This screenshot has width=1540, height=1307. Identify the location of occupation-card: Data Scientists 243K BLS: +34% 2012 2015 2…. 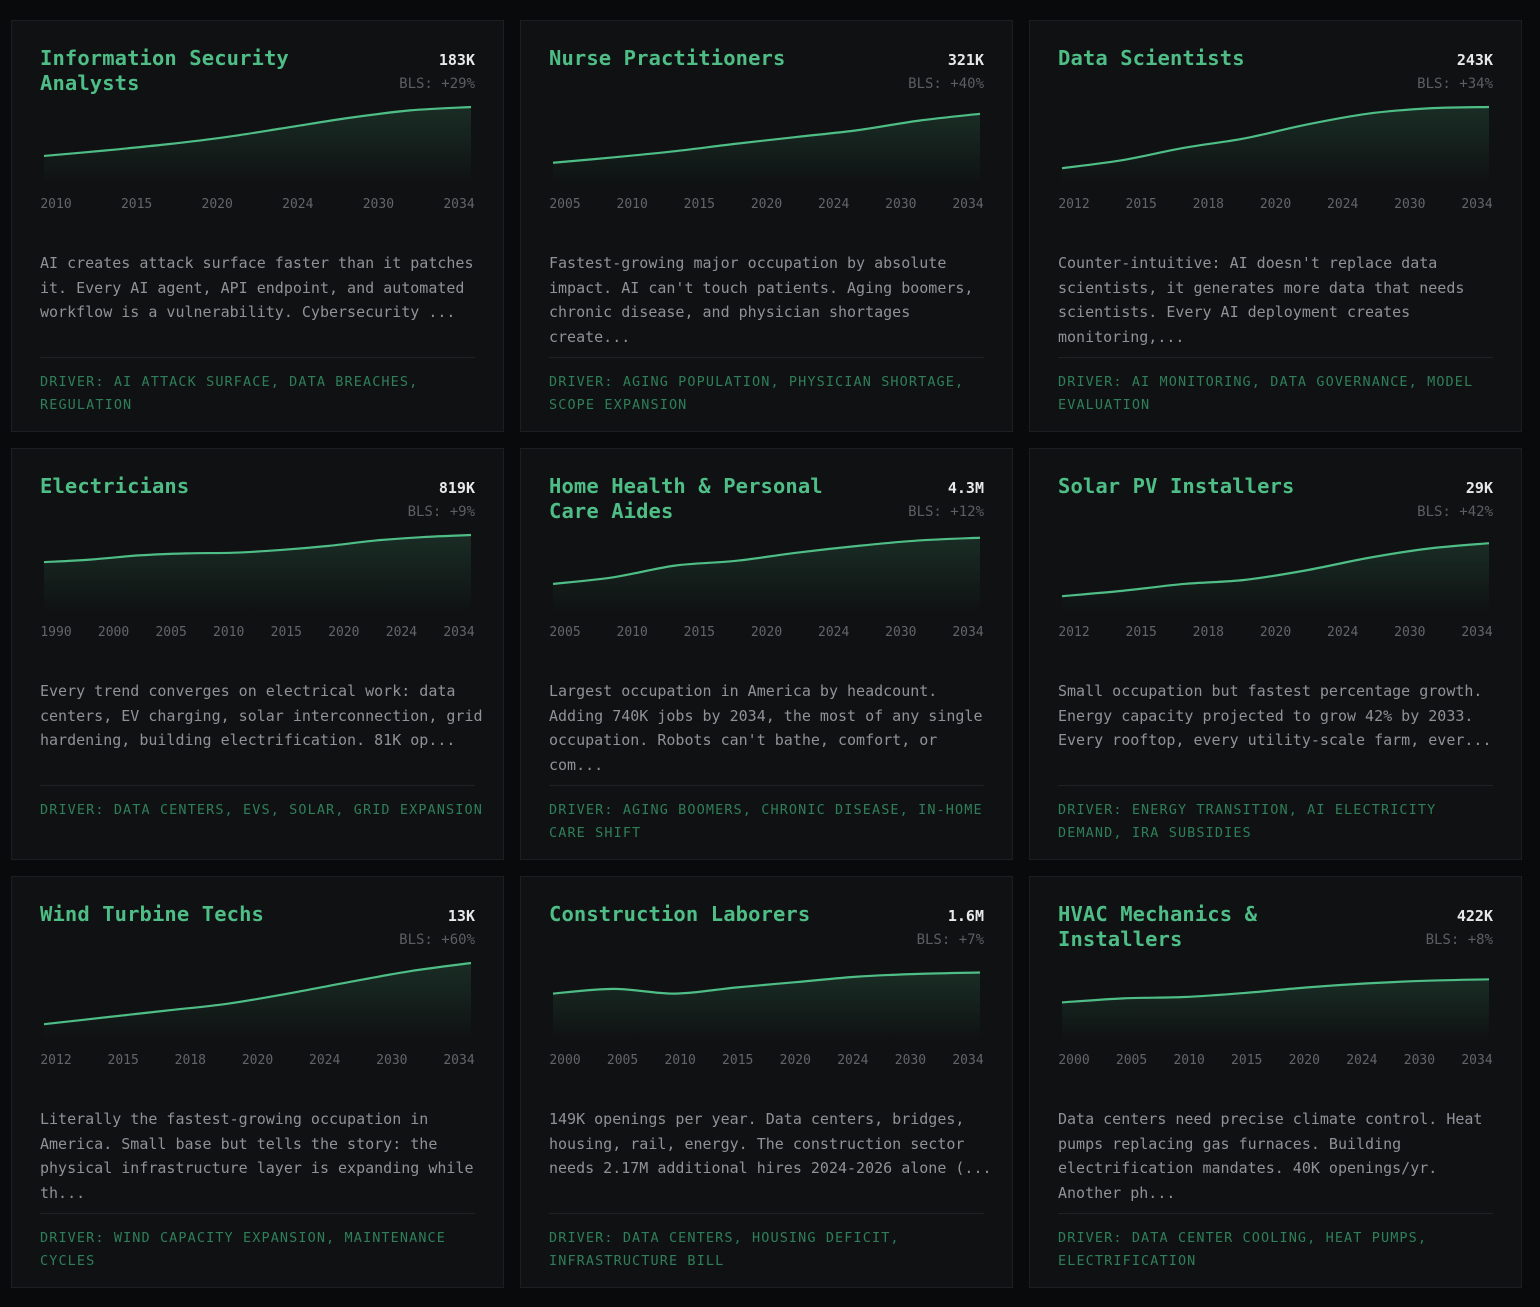
(1275, 226).